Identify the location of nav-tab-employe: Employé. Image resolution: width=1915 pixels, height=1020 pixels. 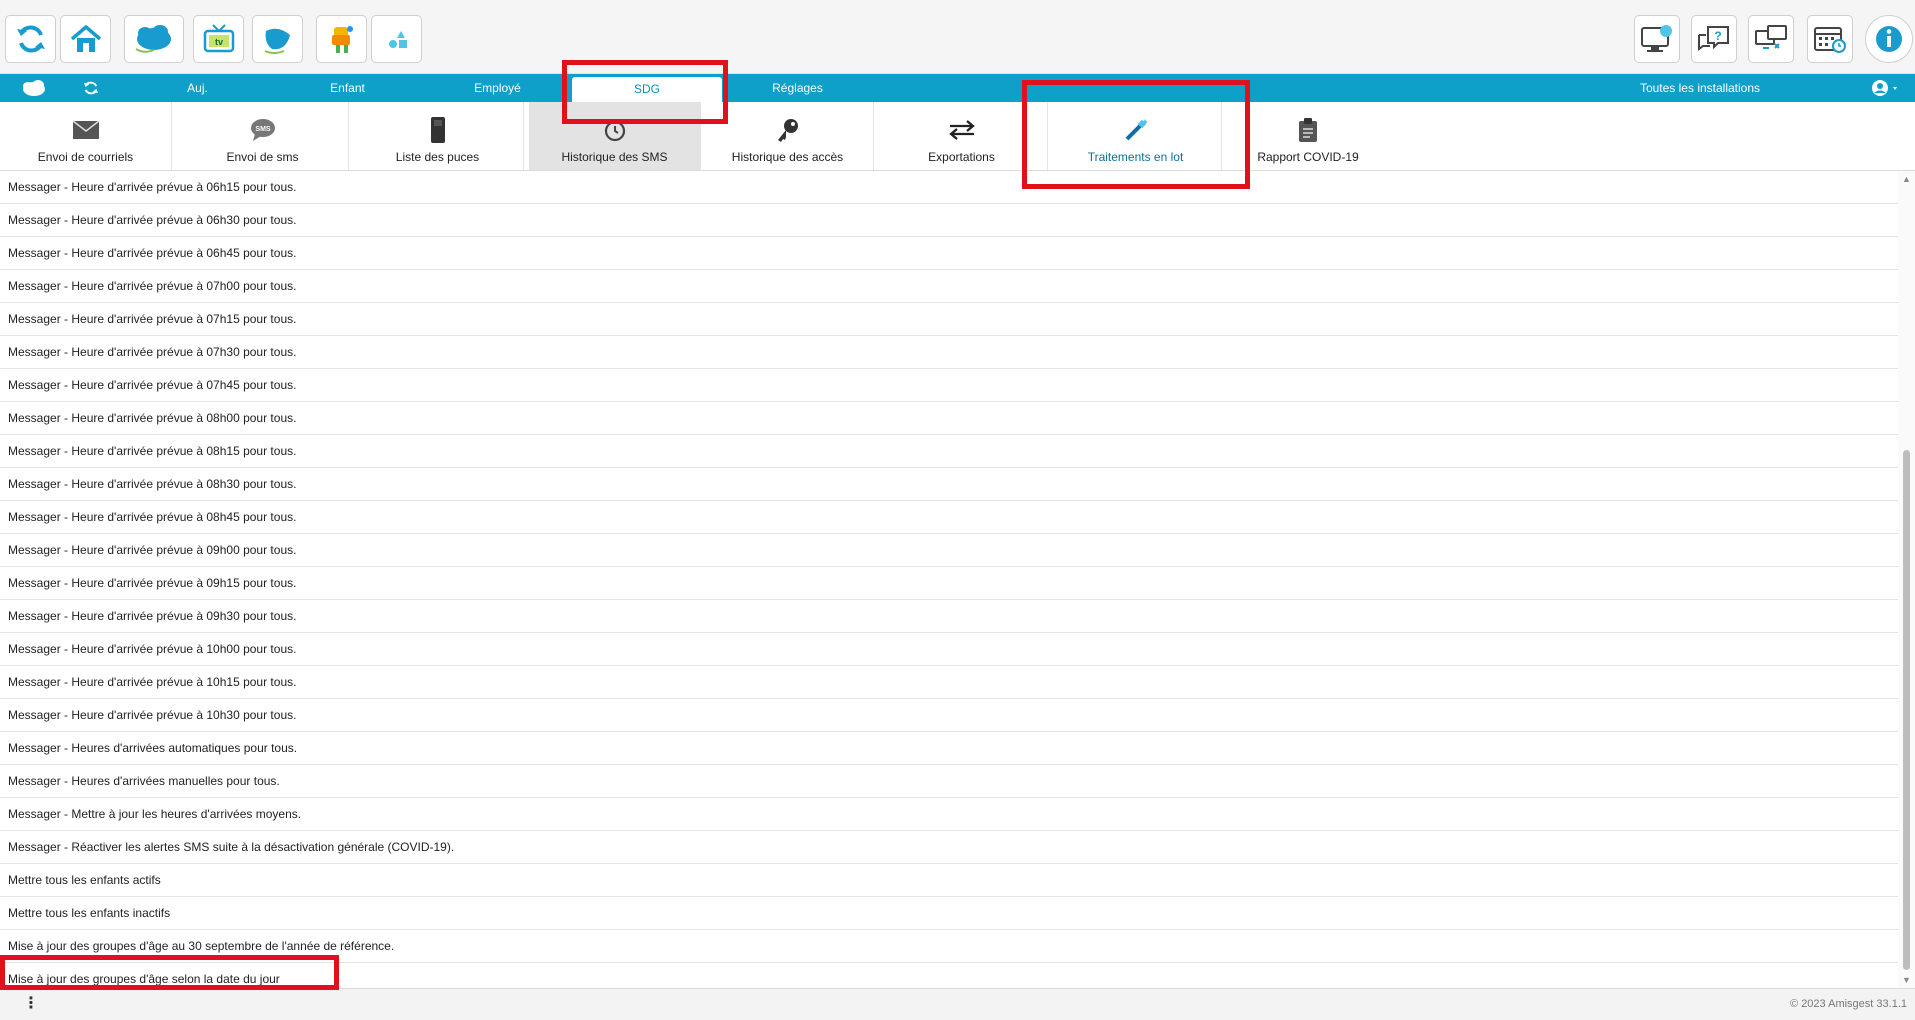
(497, 88).